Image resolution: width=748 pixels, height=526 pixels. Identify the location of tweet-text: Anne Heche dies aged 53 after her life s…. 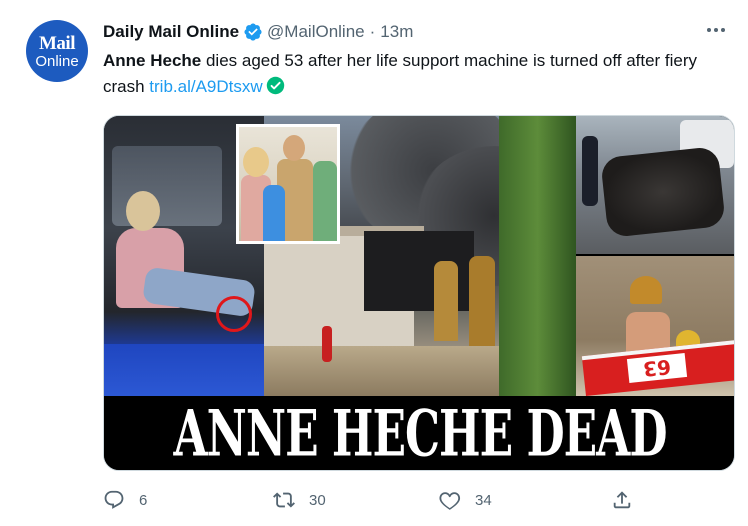
(418, 74).